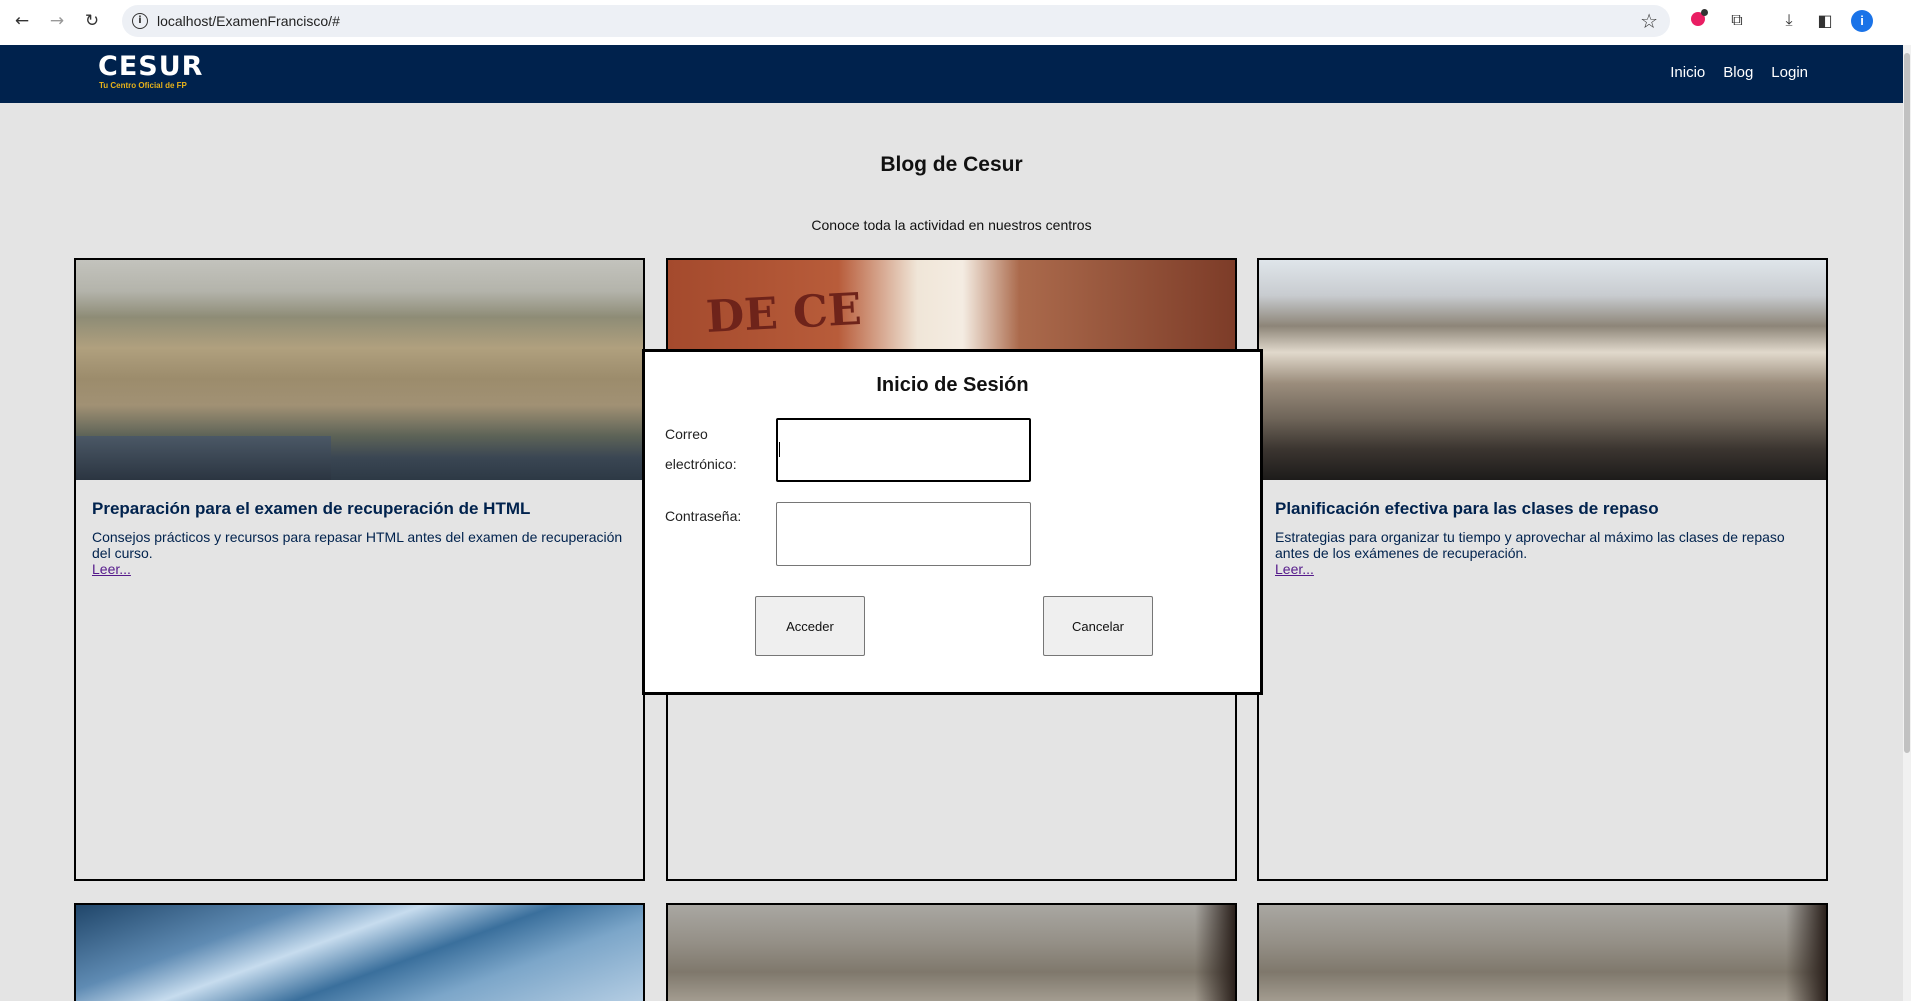 This screenshot has height=1001, width=1911. I want to click on download-icon: ⤓, so click(1789, 20).